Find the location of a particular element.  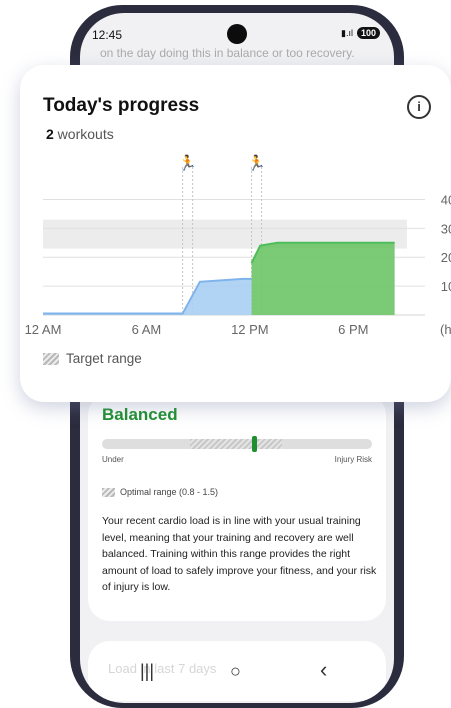

optimal-range-label: Optimal range (0.8 - 1.5) is located at coordinates (169, 492).